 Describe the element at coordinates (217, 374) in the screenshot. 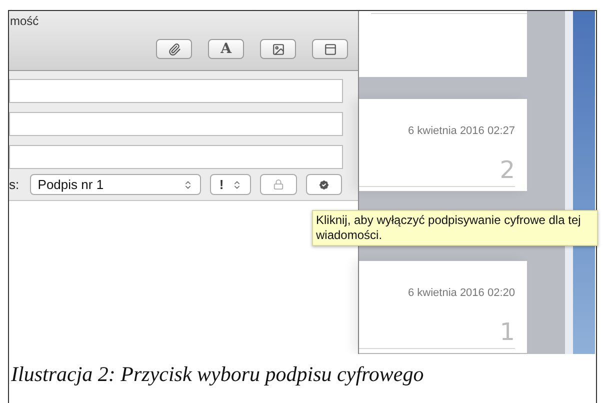

I see `figure-caption: Ilustracja 2: Przycisk wyboru podpisu cyfrowego` at that location.